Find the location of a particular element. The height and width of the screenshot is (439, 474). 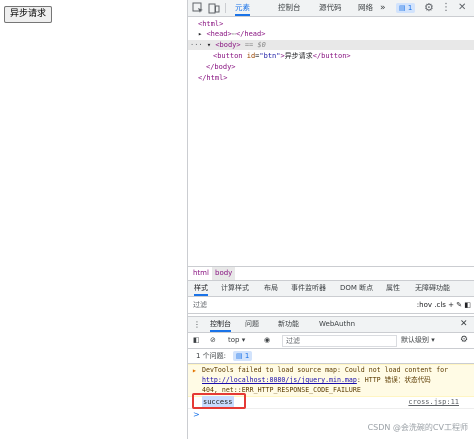

tab-elements: 元素 is located at coordinates (242, 8).